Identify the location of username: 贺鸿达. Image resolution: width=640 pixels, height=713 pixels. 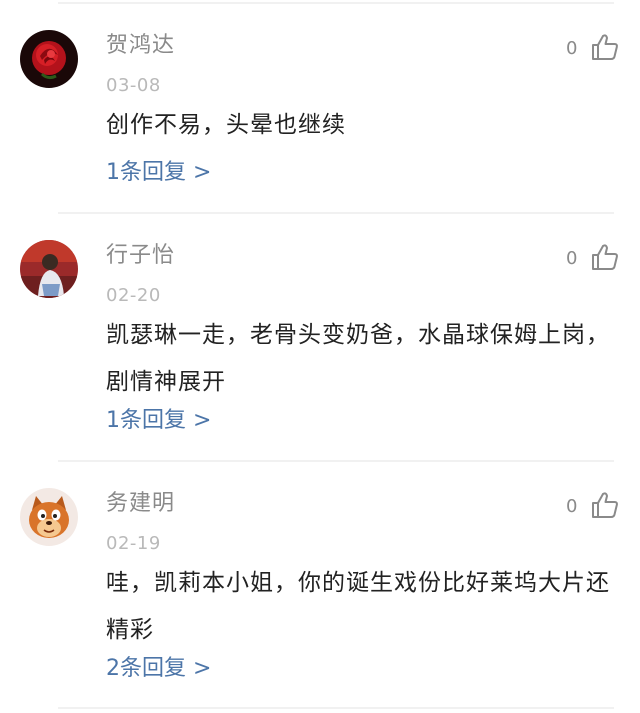
(140, 46).